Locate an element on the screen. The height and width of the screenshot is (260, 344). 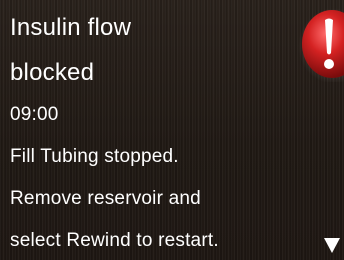
alert-message-line-1: Fill Tubing stopped. is located at coordinates (94, 156).